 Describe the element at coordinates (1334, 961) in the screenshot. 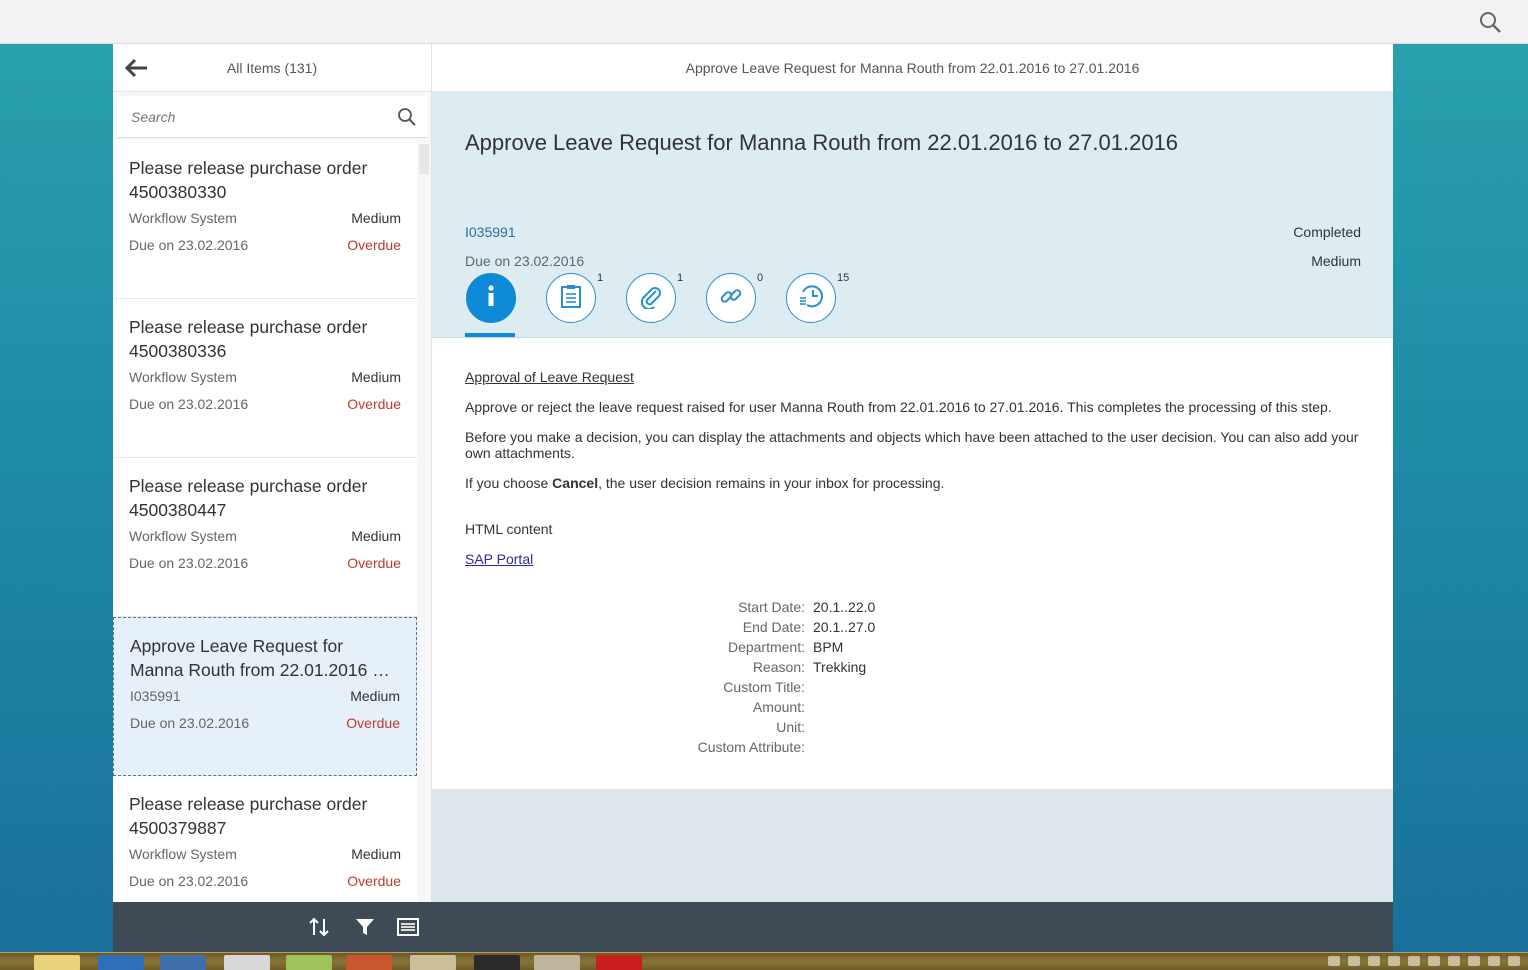

I see `keyboard-icon` at that location.